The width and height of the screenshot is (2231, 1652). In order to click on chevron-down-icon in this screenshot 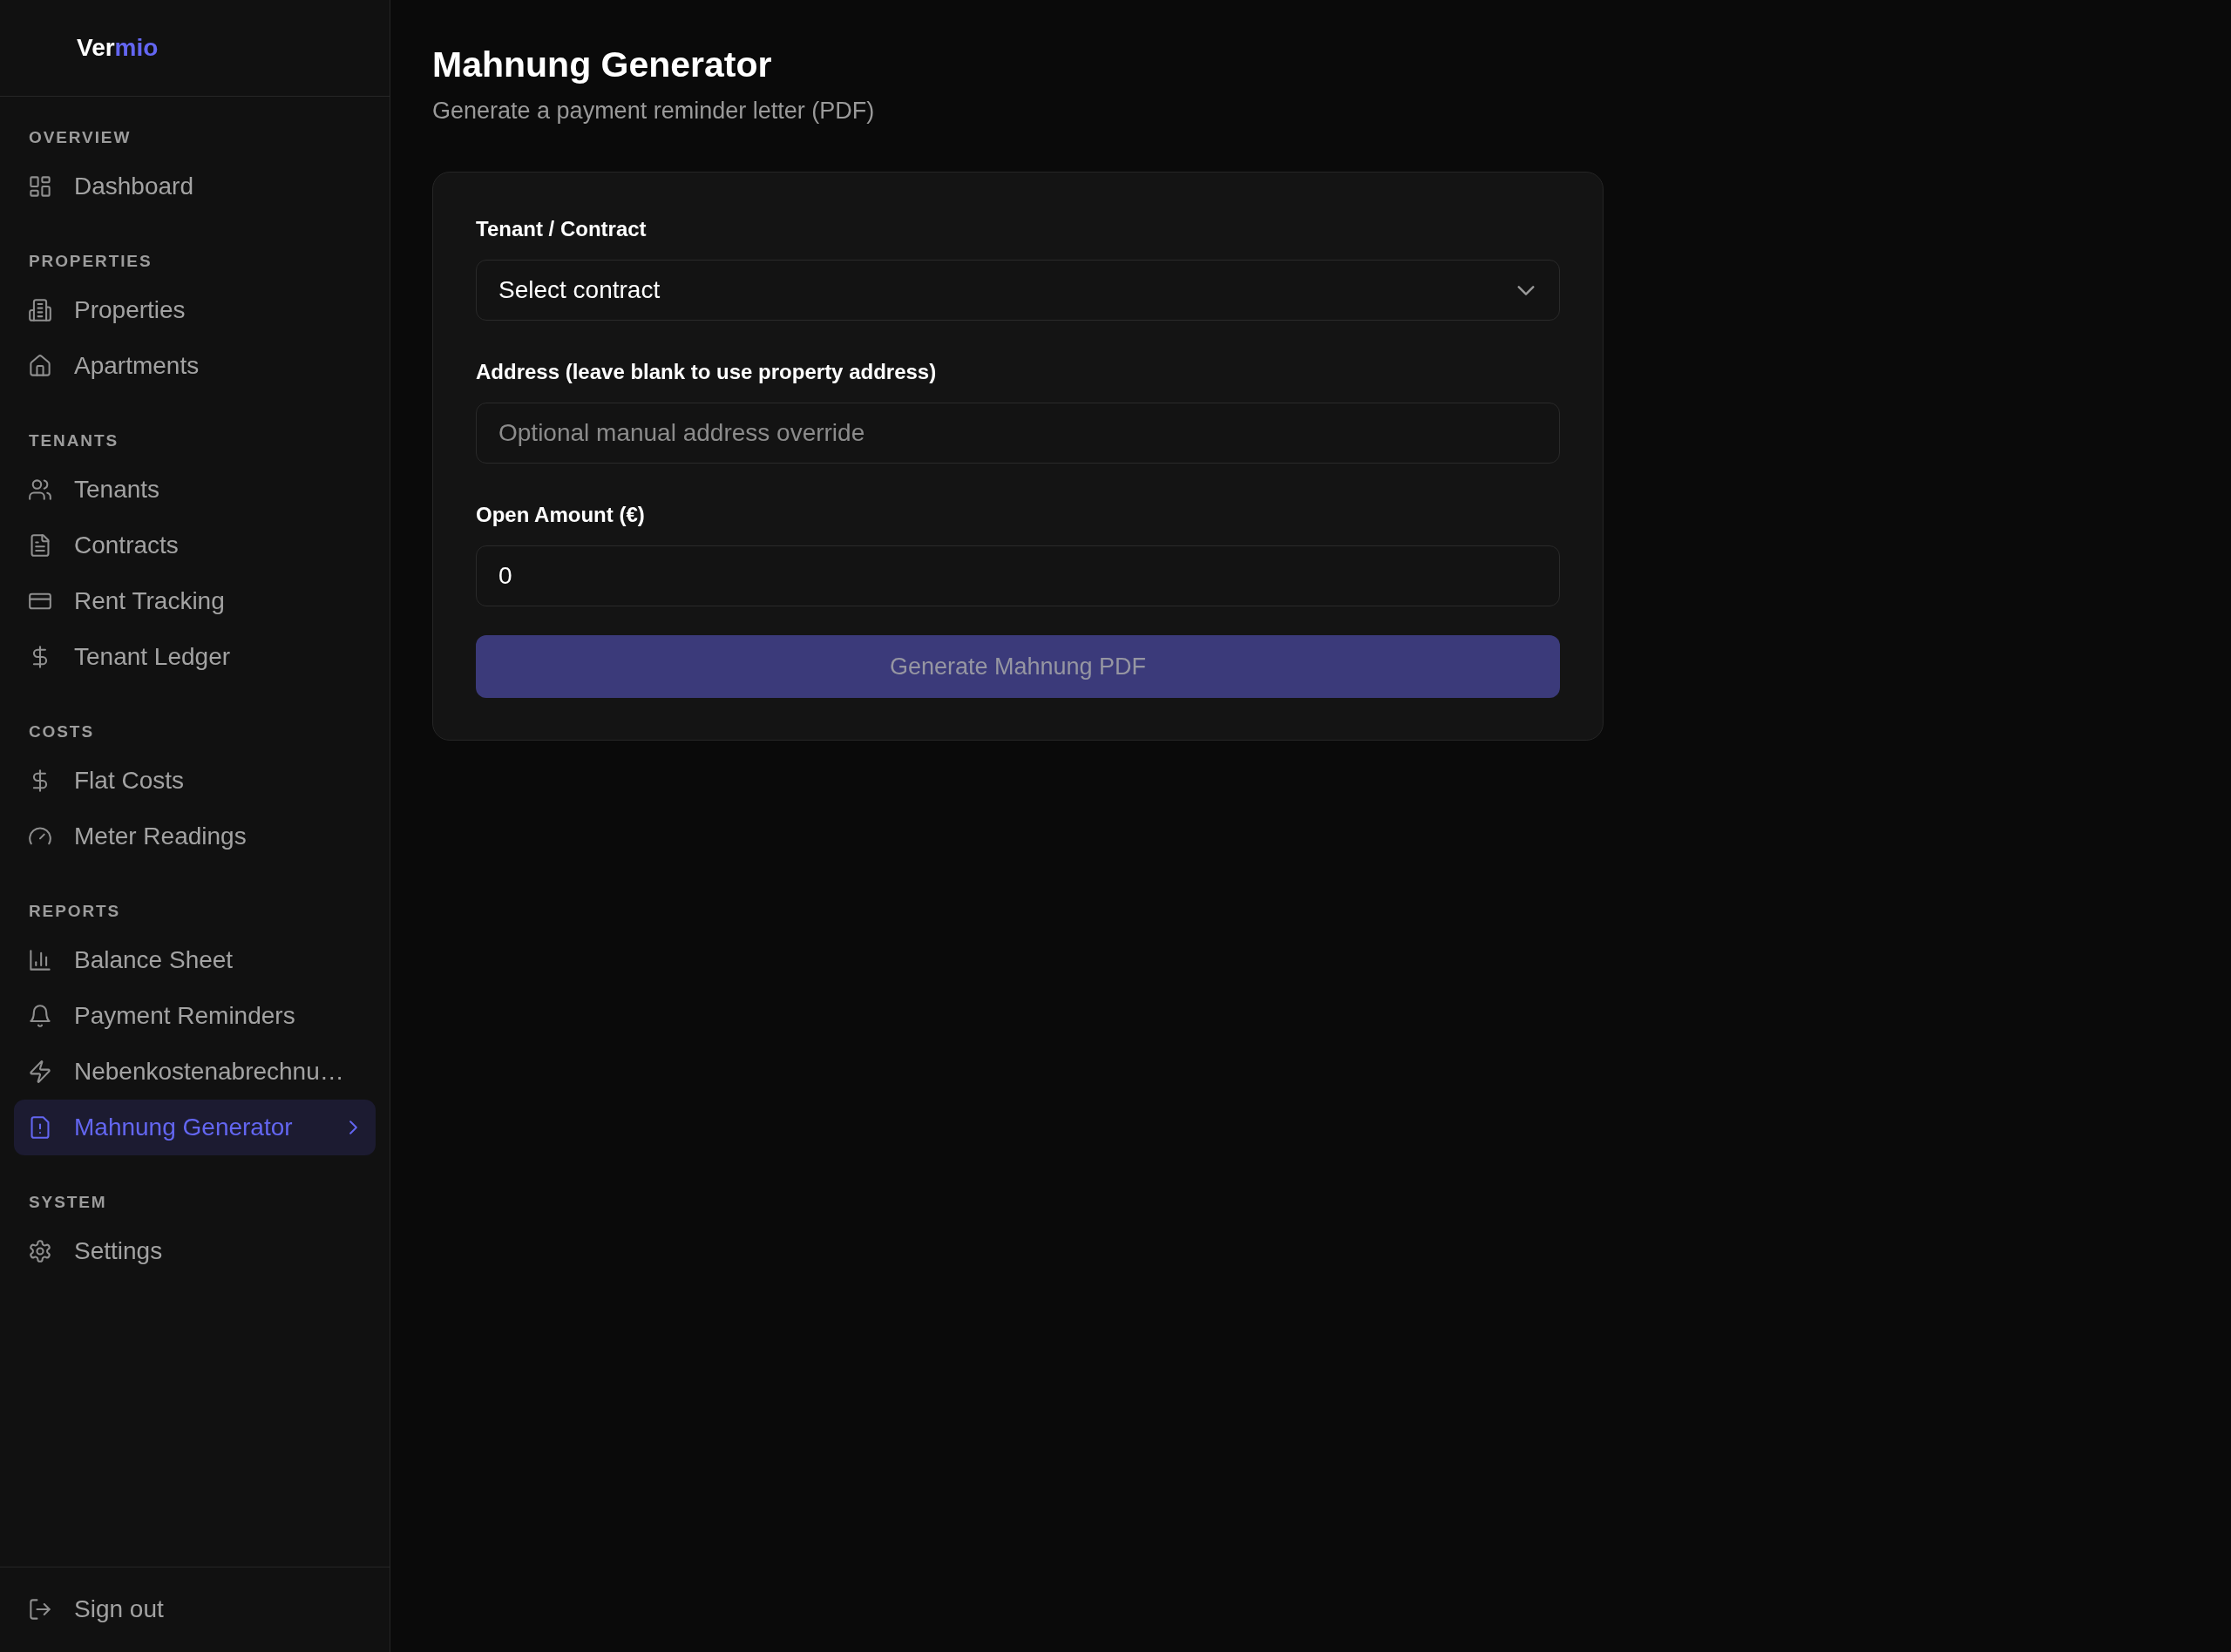, I will do `click(1526, 290)`.